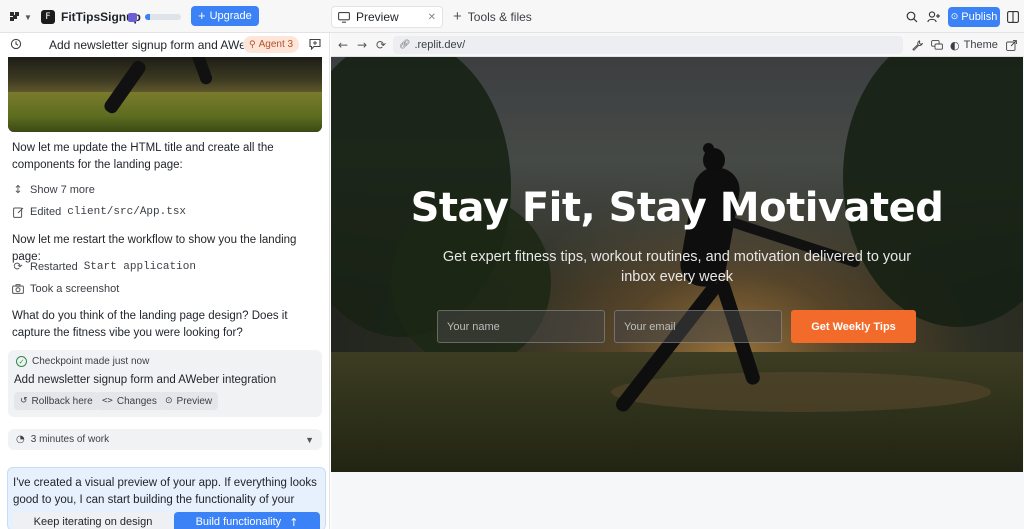  Describe the element at coordinates (163, 17) in the screenshot. I see `storage-bar` at that location.